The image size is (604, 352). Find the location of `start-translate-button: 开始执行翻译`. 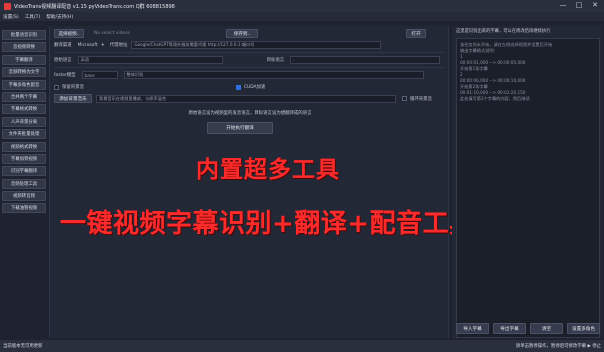

start-translate-button: 开始执行翻译 is located at coordinates (240, 128).